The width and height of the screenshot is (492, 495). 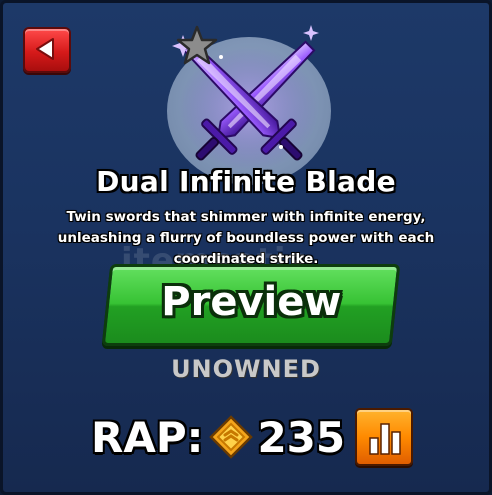 What do you see at coordinates (231, 437) in the screenshot?
I see `coin-icon` at bounding box center [231, 437].